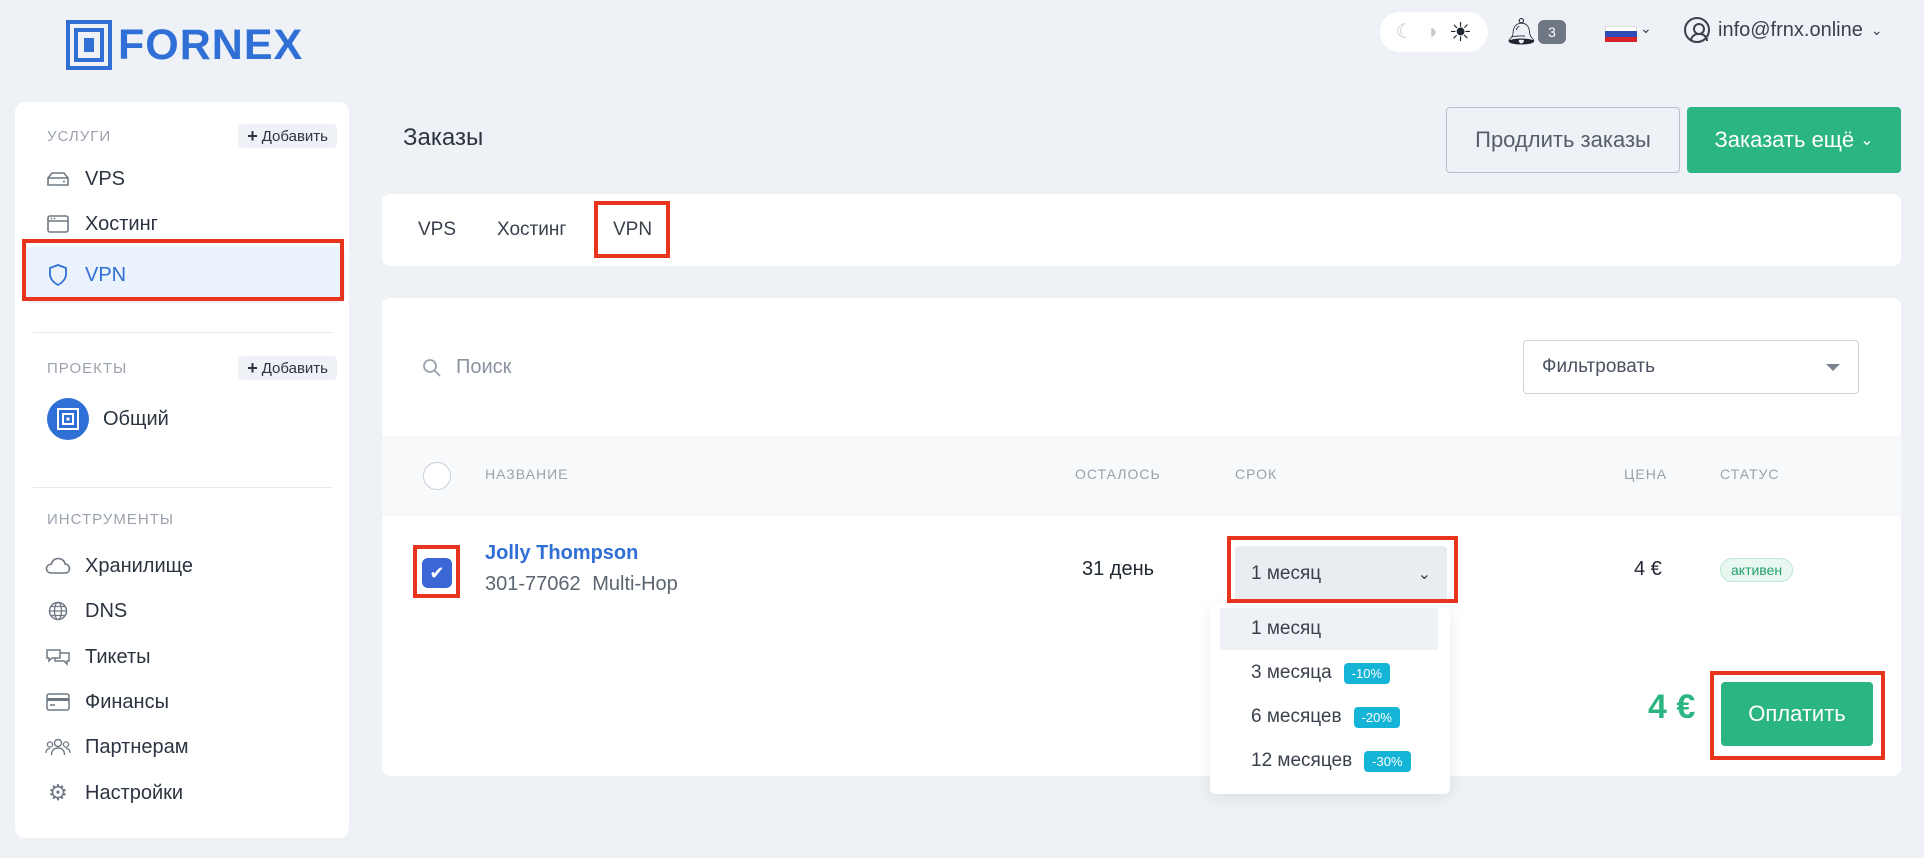 The width and height of the screenshot is (1924, 858). Describe the element at coordinates (106, 274) in the screenshot. I see `sidebar-item-label: VPN` at that location.